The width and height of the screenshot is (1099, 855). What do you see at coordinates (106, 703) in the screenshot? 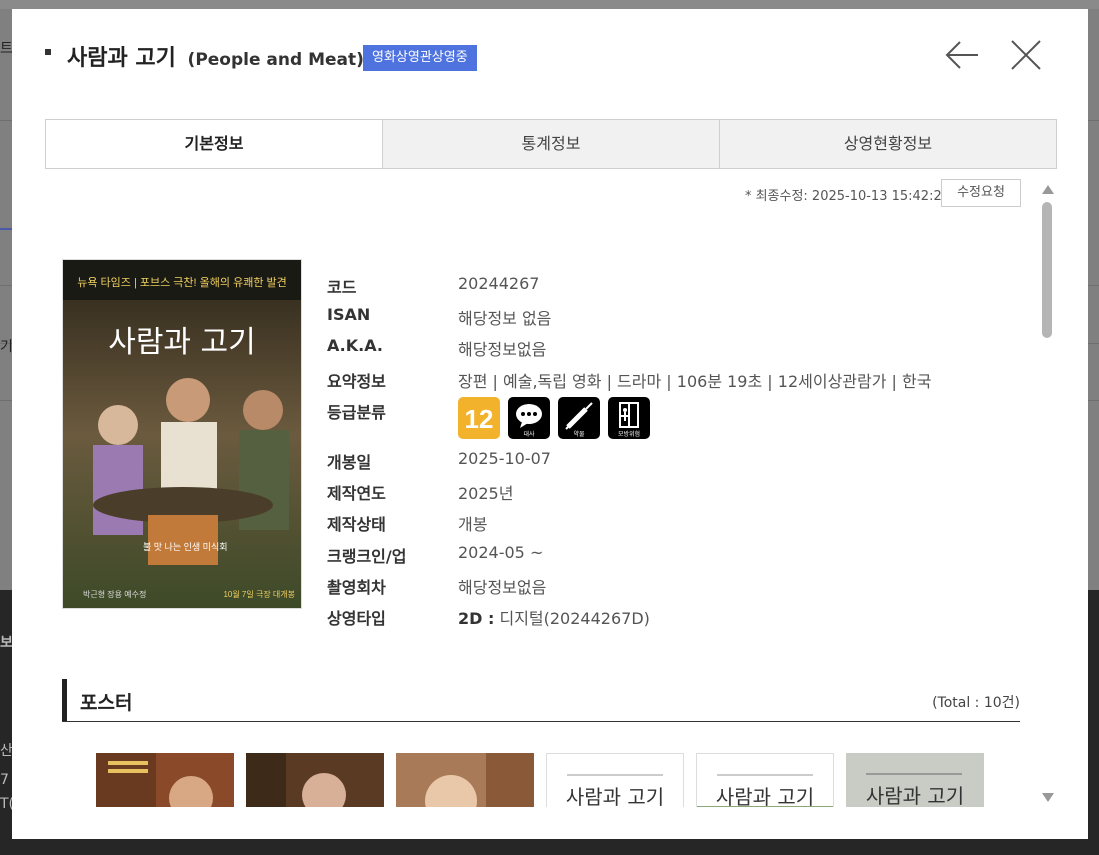
I see `poster-section-title: 포스터` at bounding box center [106, 703].